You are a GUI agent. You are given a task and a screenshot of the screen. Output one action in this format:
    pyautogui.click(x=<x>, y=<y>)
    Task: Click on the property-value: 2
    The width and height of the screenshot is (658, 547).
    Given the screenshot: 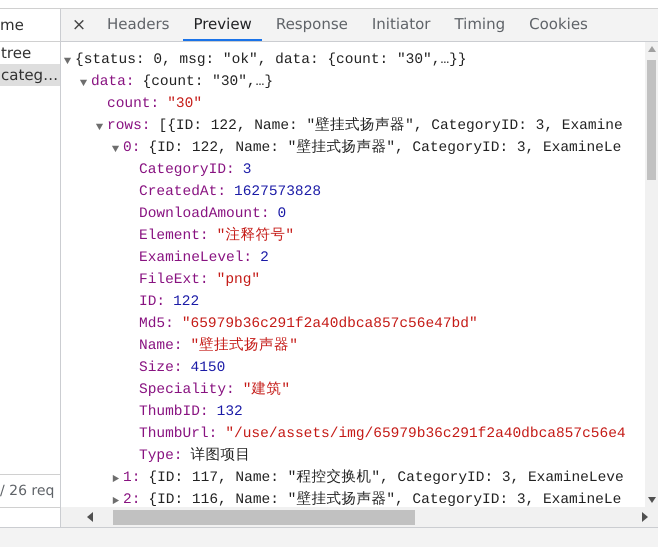 What is the action you would take?
    pyautogui.click(x=264, y=258)
    